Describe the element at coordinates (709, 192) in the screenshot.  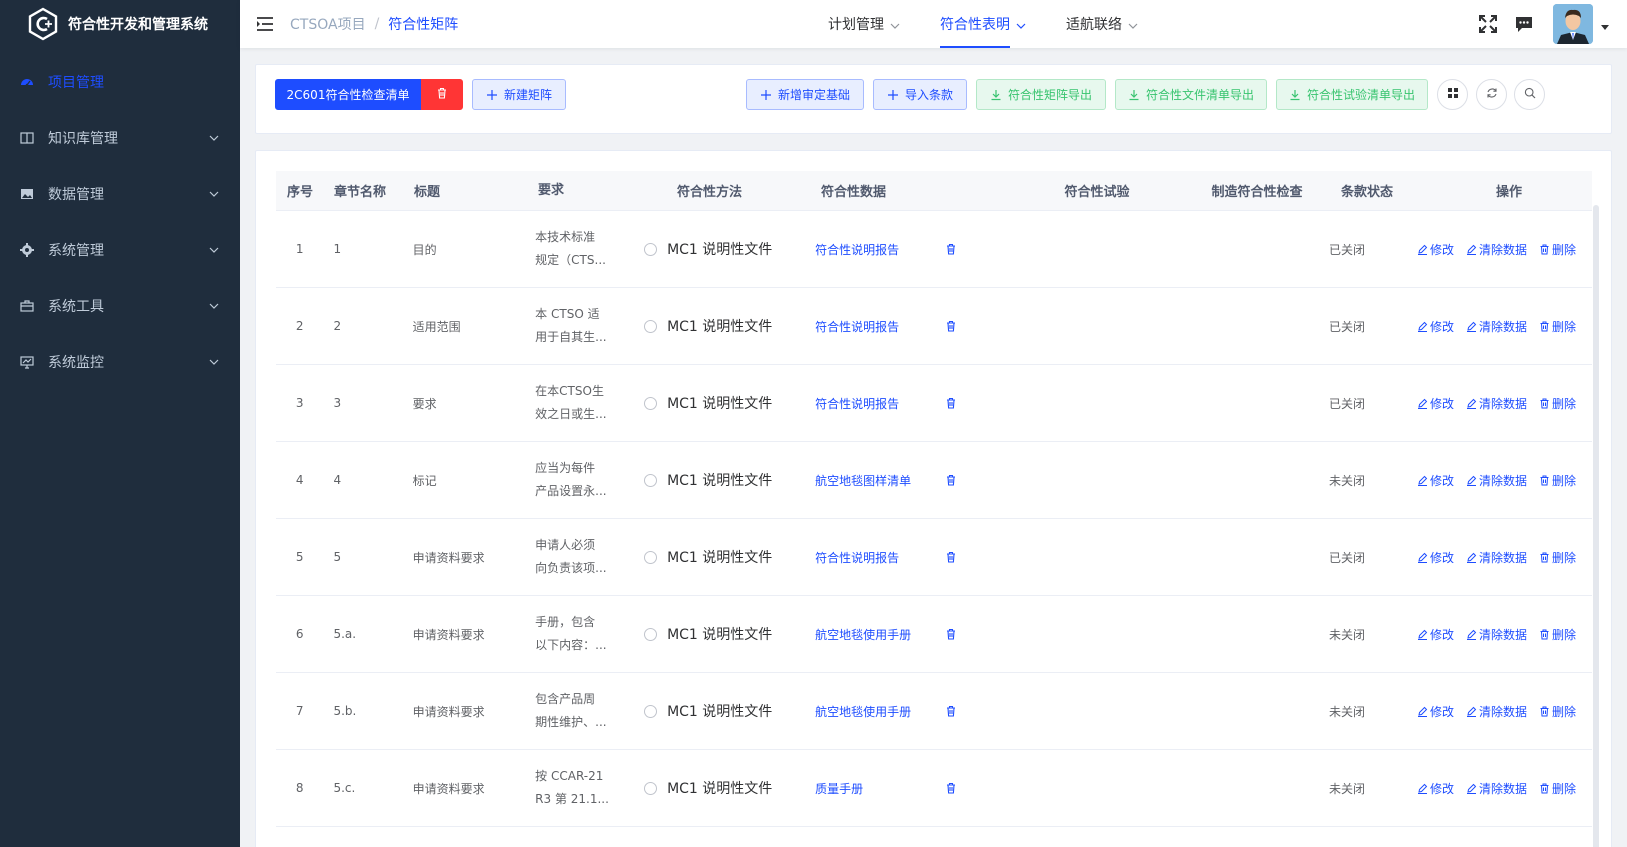
I see `header-method: 符合性方法` at that location.